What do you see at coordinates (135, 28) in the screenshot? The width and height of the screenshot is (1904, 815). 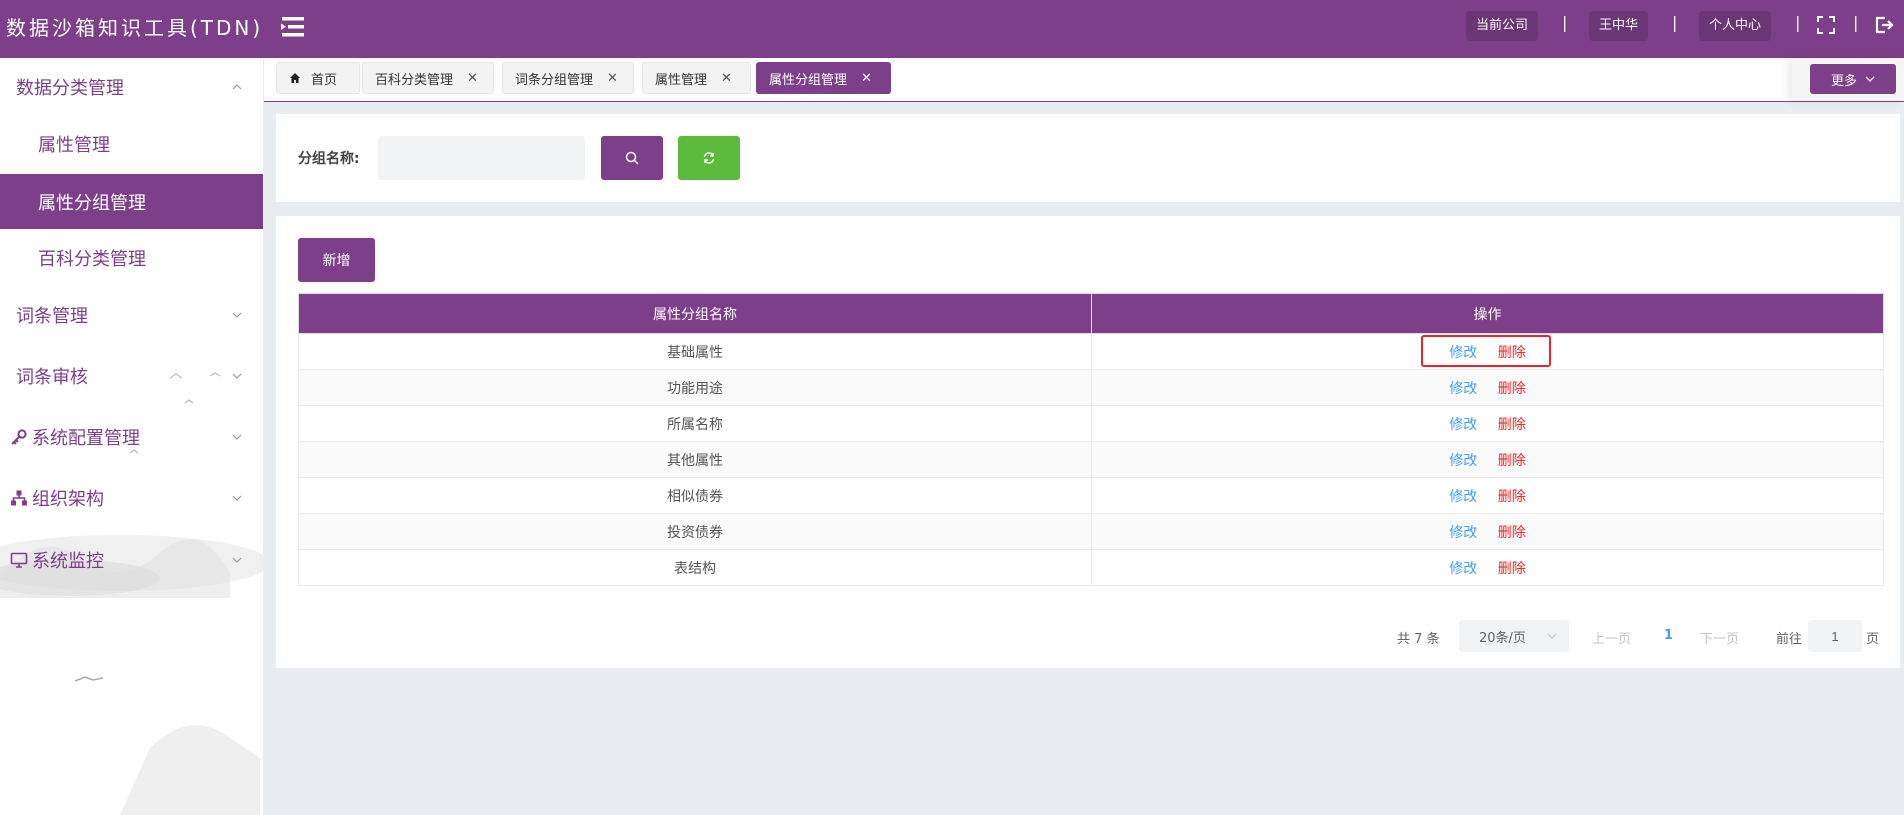 I see `app-title: 数据沙箱知识工具(TDN)` at bounding box center [135, 28].